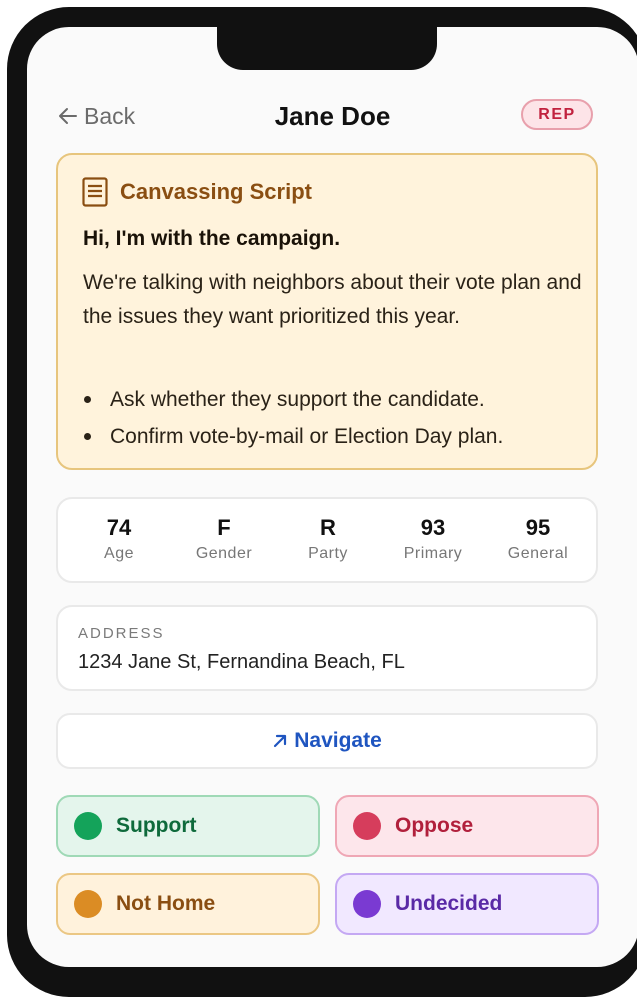  What do you see at coordinates (68, 116) in the screenshot?
I see `arrow-left-icon` at bounding box center [68, 116].